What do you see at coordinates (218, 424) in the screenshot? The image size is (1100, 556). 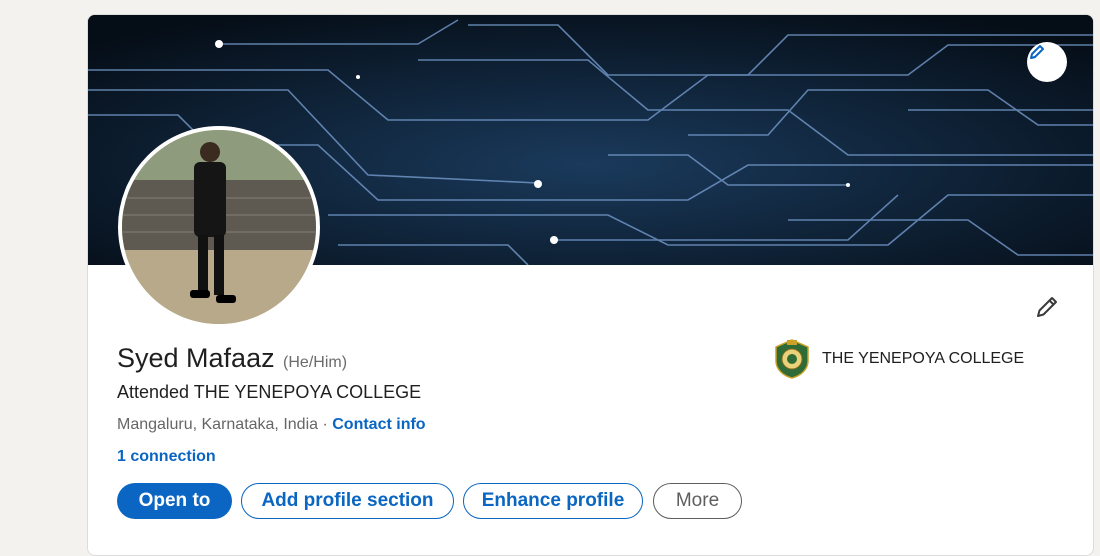 I see `location: Mangaluru, Karnataka, India` at bounding box center [218, 424].